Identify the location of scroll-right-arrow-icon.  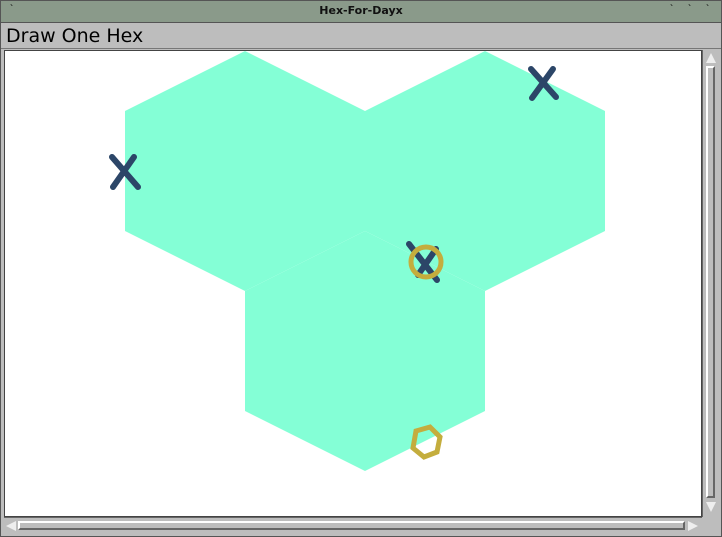
(693, 526).